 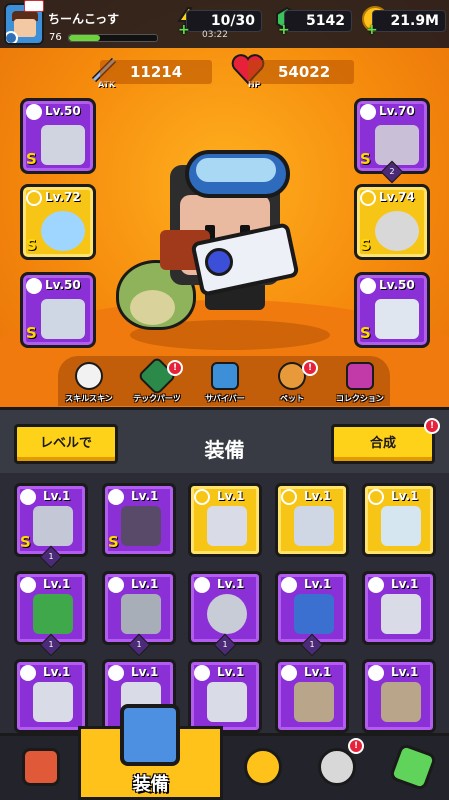 I want to click on skill-skin-button: スキルスキン, so click(x=89, y=383).